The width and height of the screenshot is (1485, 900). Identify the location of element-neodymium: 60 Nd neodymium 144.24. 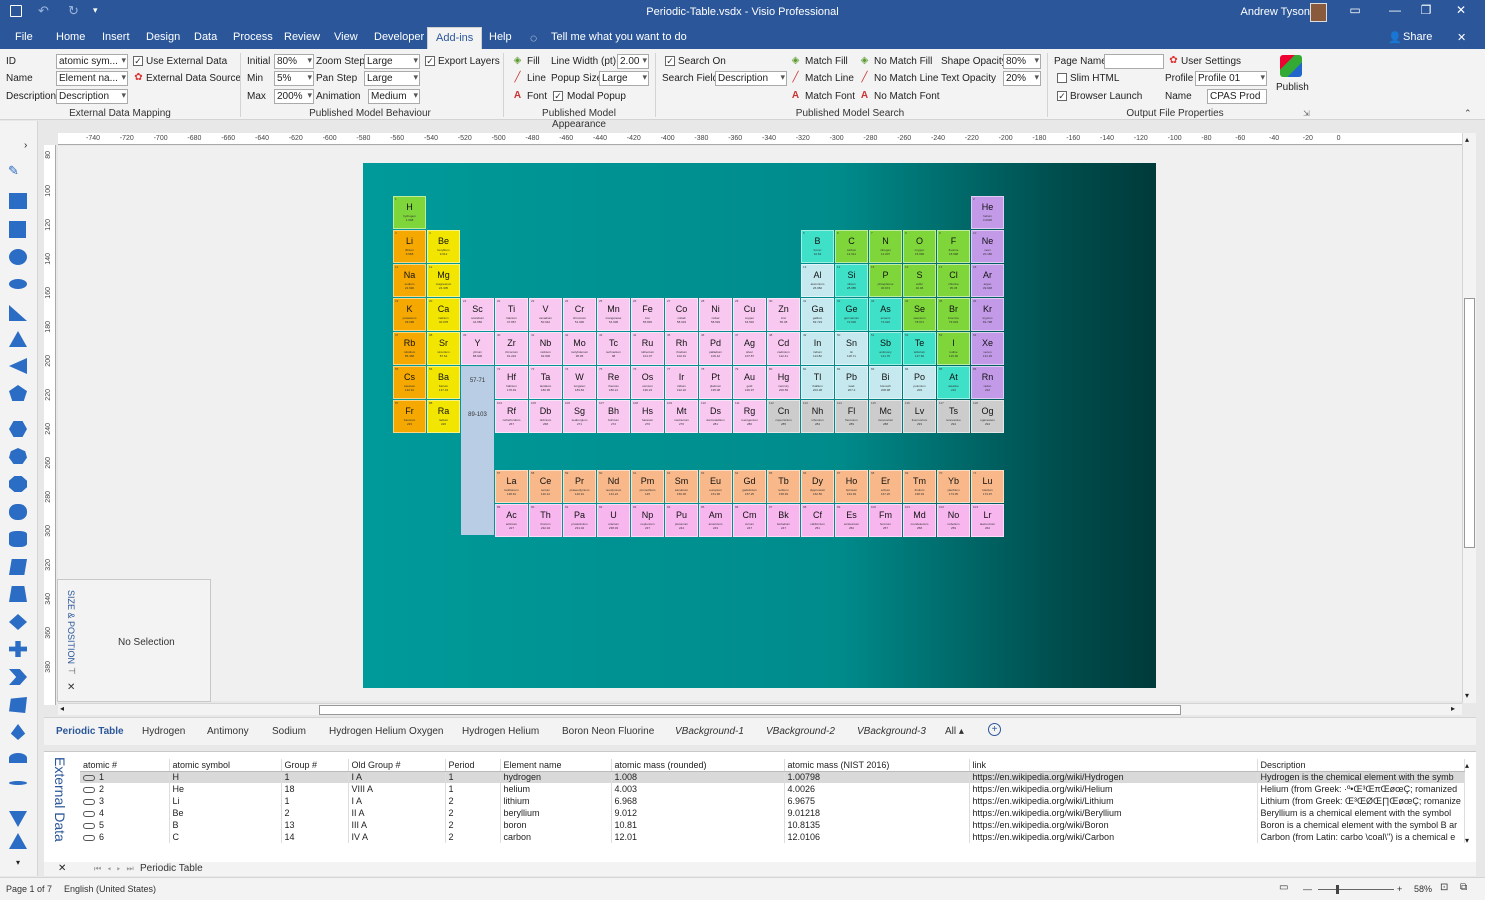
(613, 486).